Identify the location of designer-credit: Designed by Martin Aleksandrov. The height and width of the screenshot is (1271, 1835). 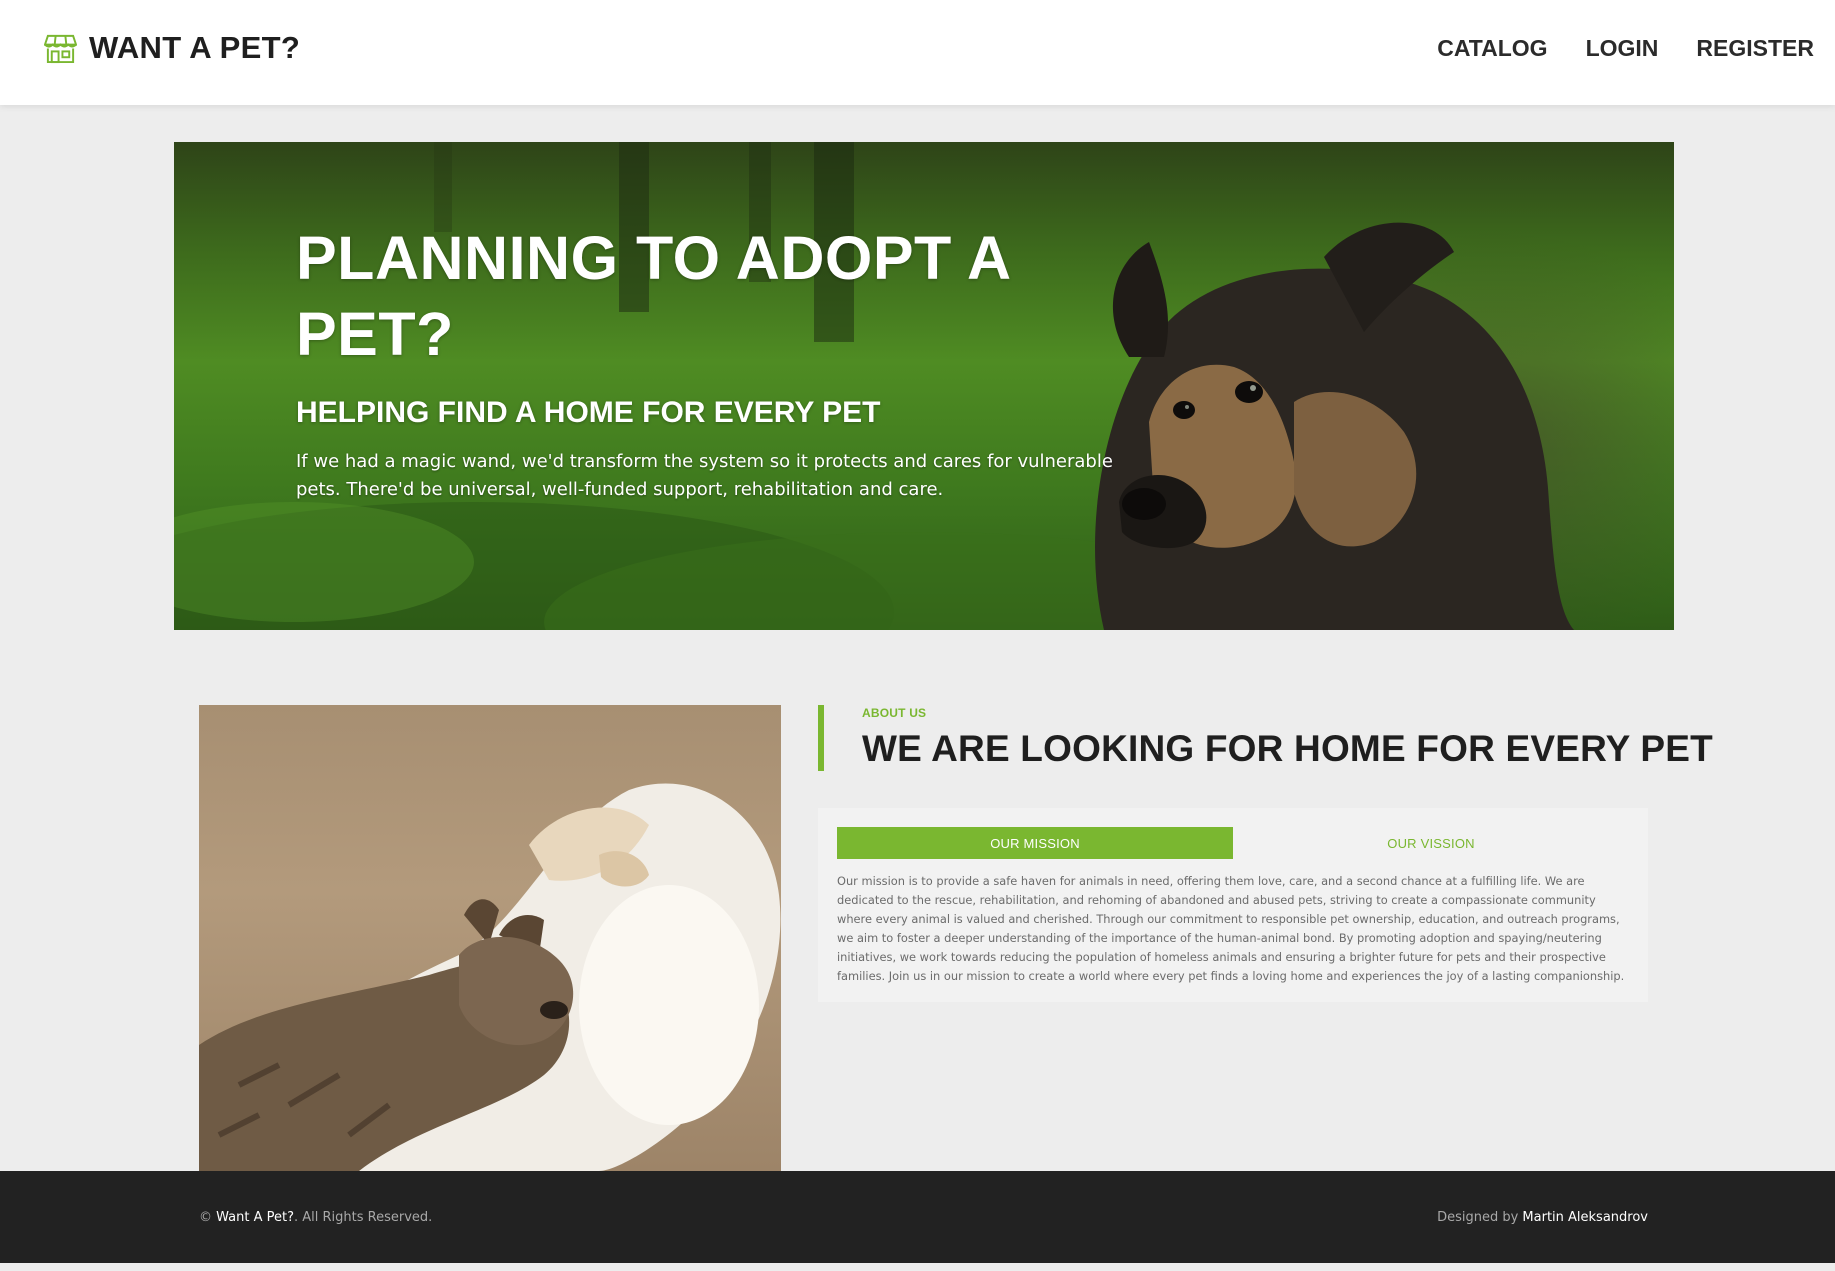
(1542, 1217).